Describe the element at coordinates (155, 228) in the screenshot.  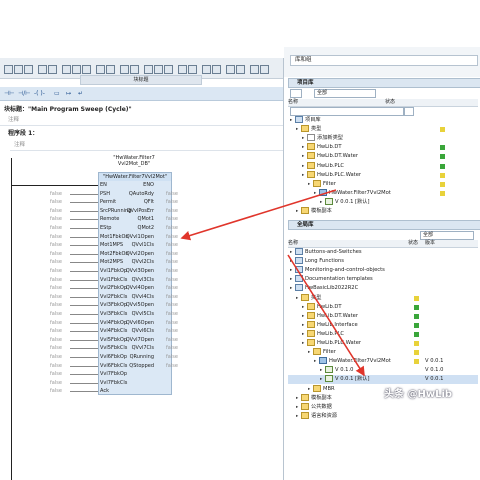
I see `output-pin: QMot2 false` at that location.